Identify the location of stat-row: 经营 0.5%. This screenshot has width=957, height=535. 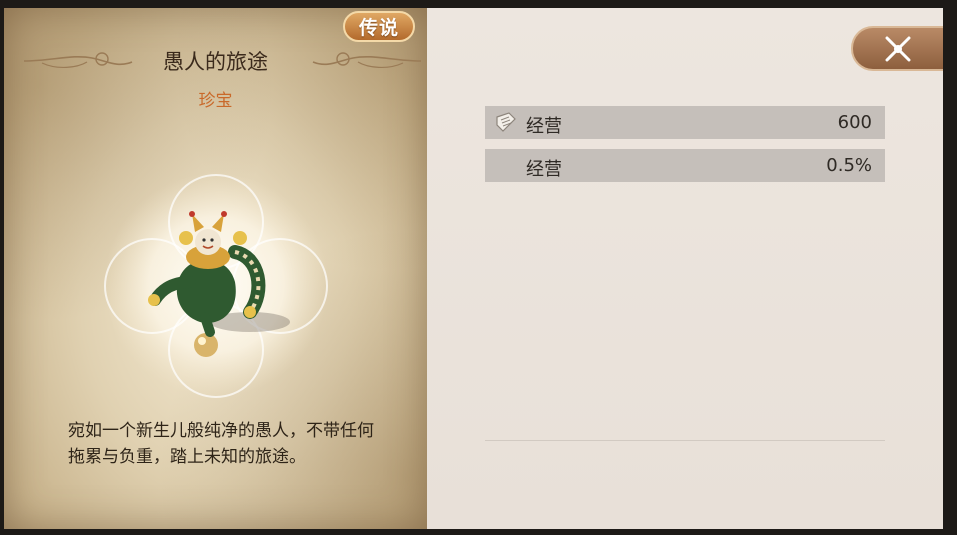
(685, 165).